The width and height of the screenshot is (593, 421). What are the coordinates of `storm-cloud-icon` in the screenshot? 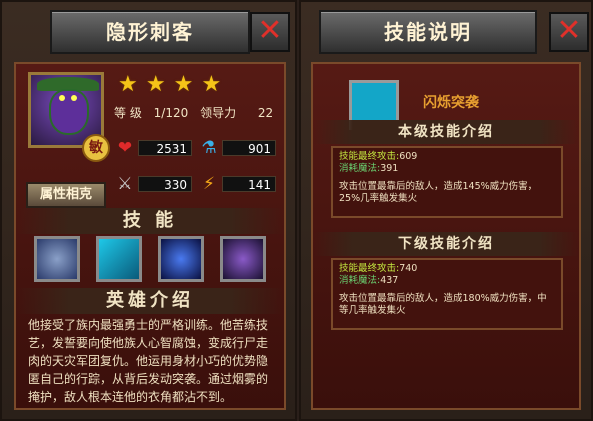 It's located at (57, 259).